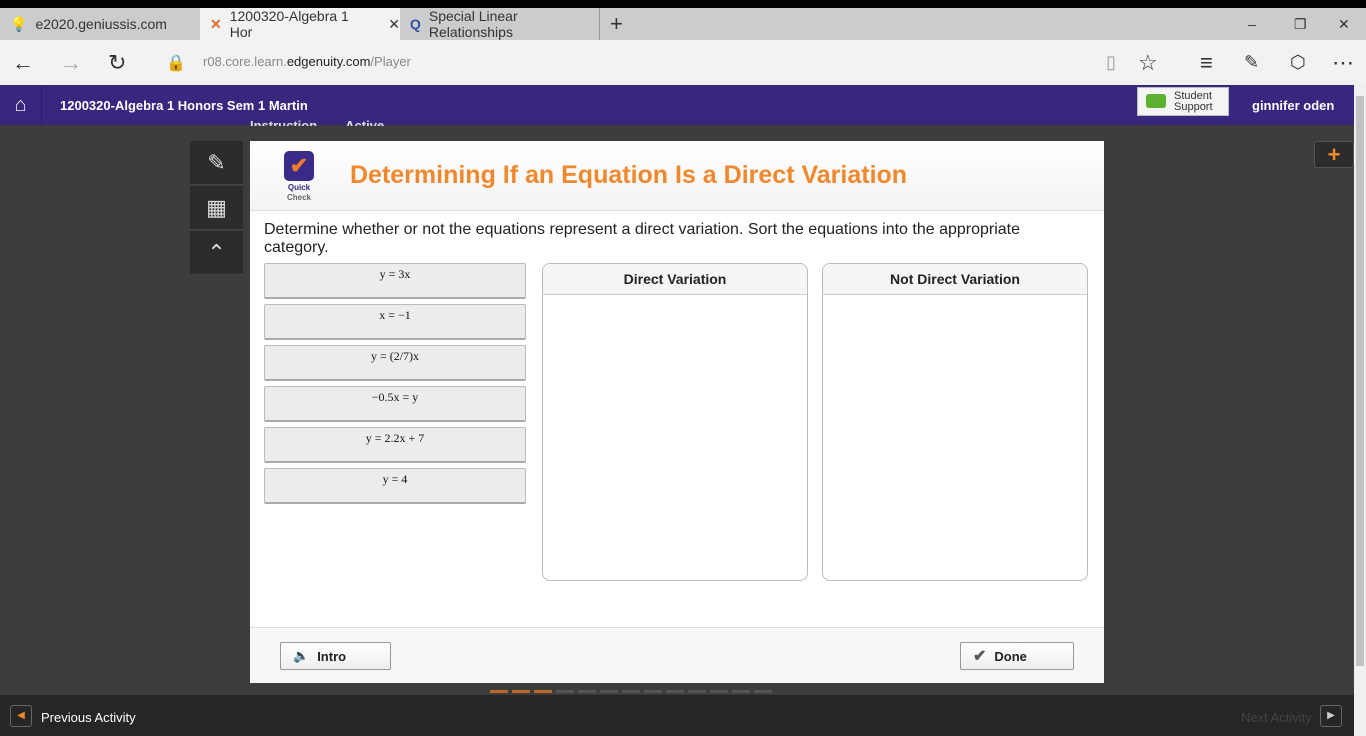  I want to click on minimize-button: –, so click(1247, 24).